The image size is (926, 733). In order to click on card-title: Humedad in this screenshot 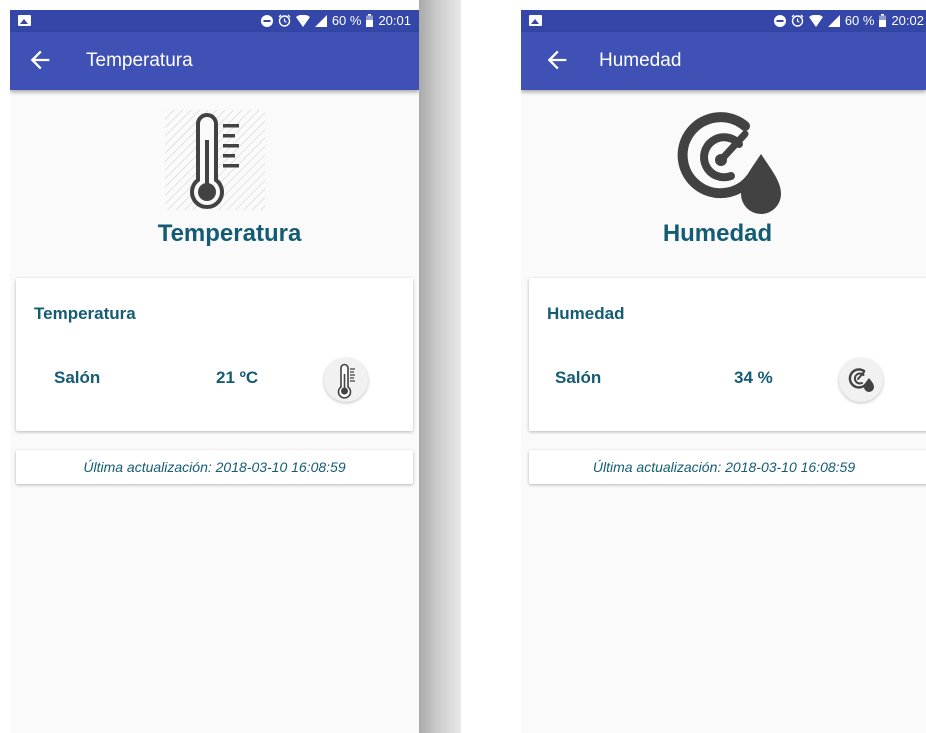, I will do `click(586, 313)`.